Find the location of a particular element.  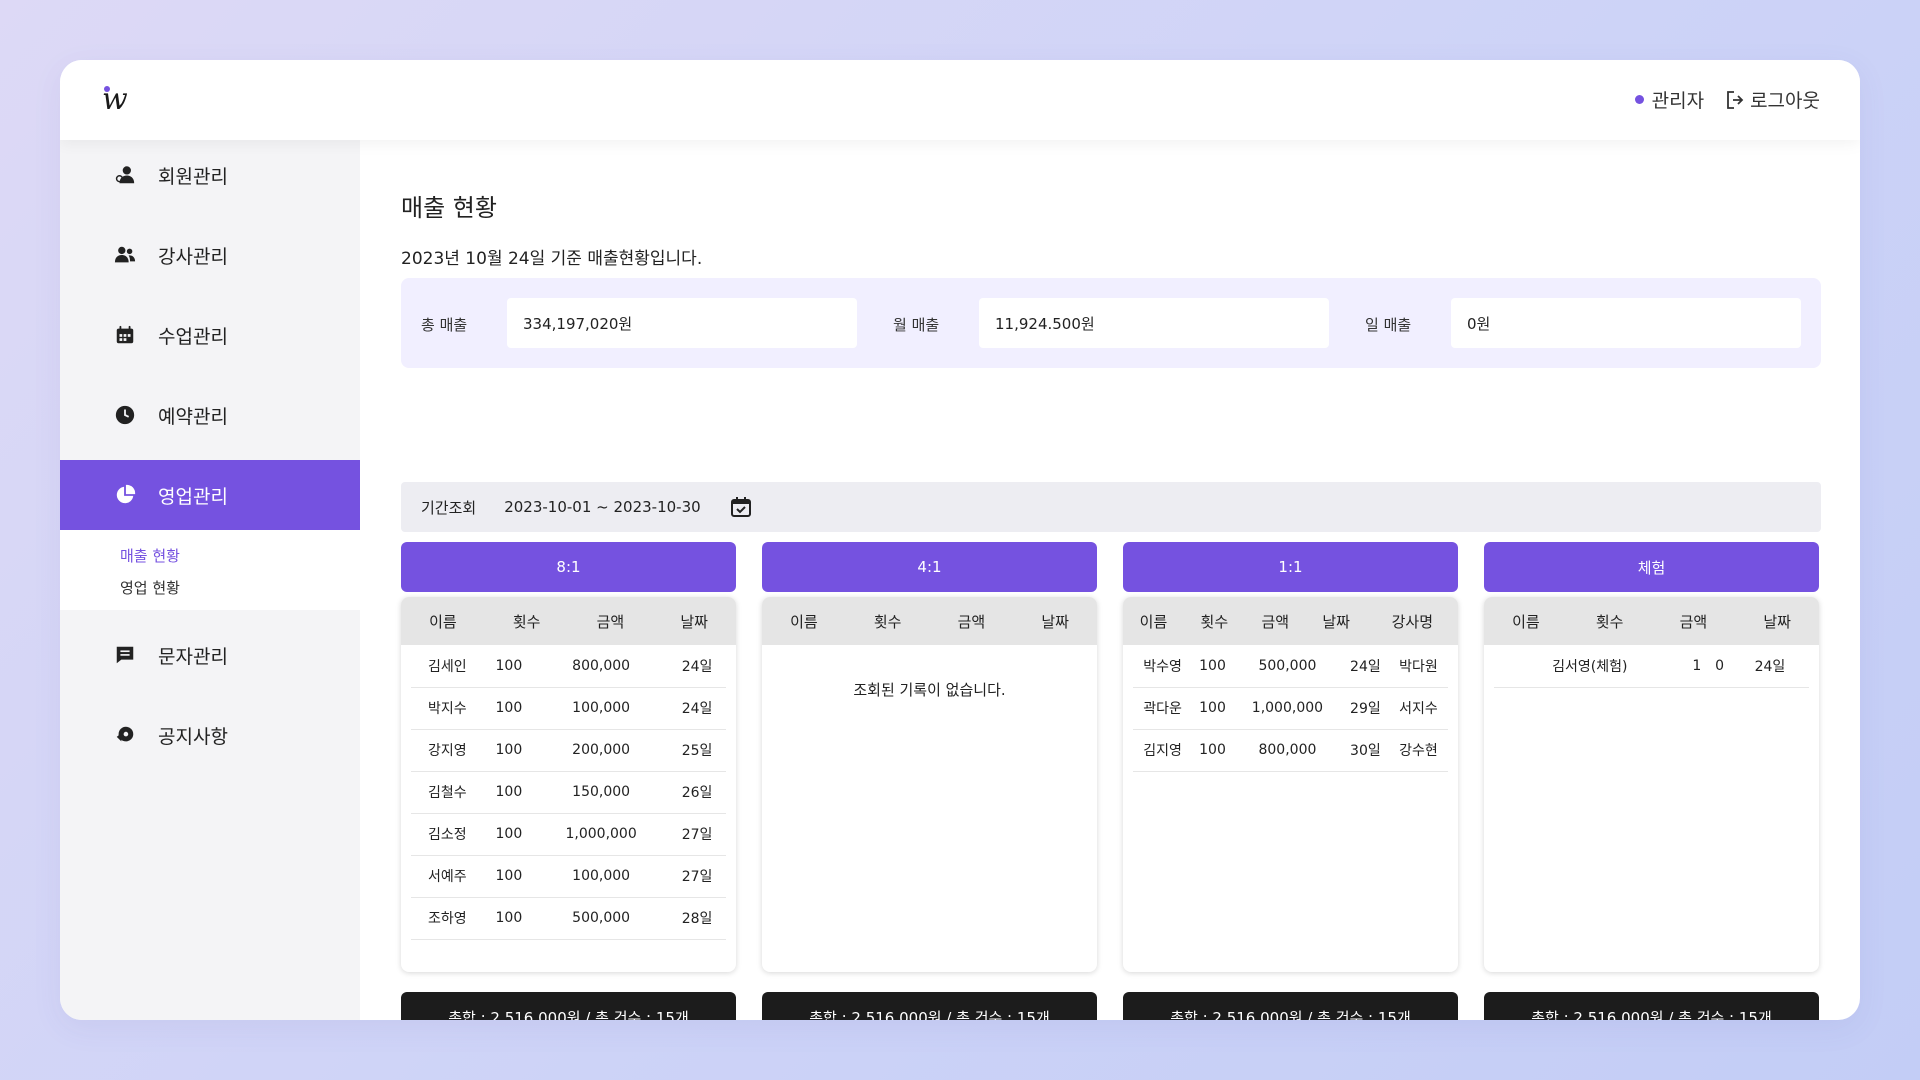

cell-date: 24일 is located at coordinates (697, 666).